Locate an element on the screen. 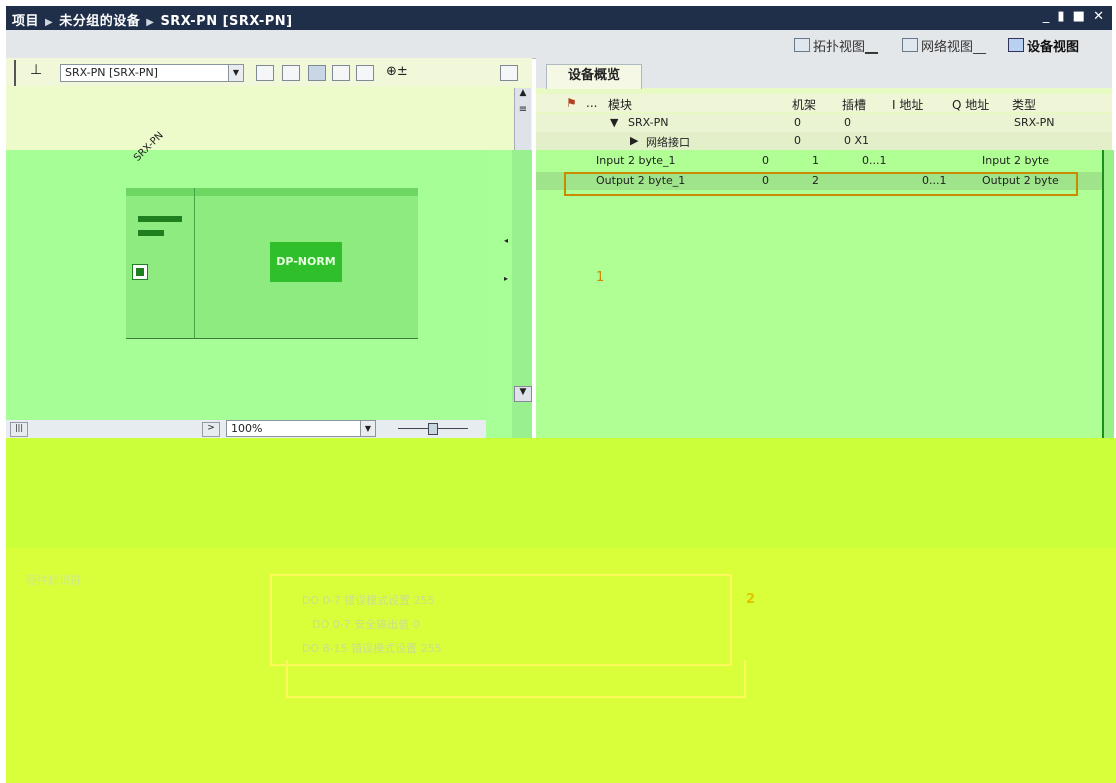  horizontal-toolbar: ||| > 100% ▼ is located at coordinates (246, 429).